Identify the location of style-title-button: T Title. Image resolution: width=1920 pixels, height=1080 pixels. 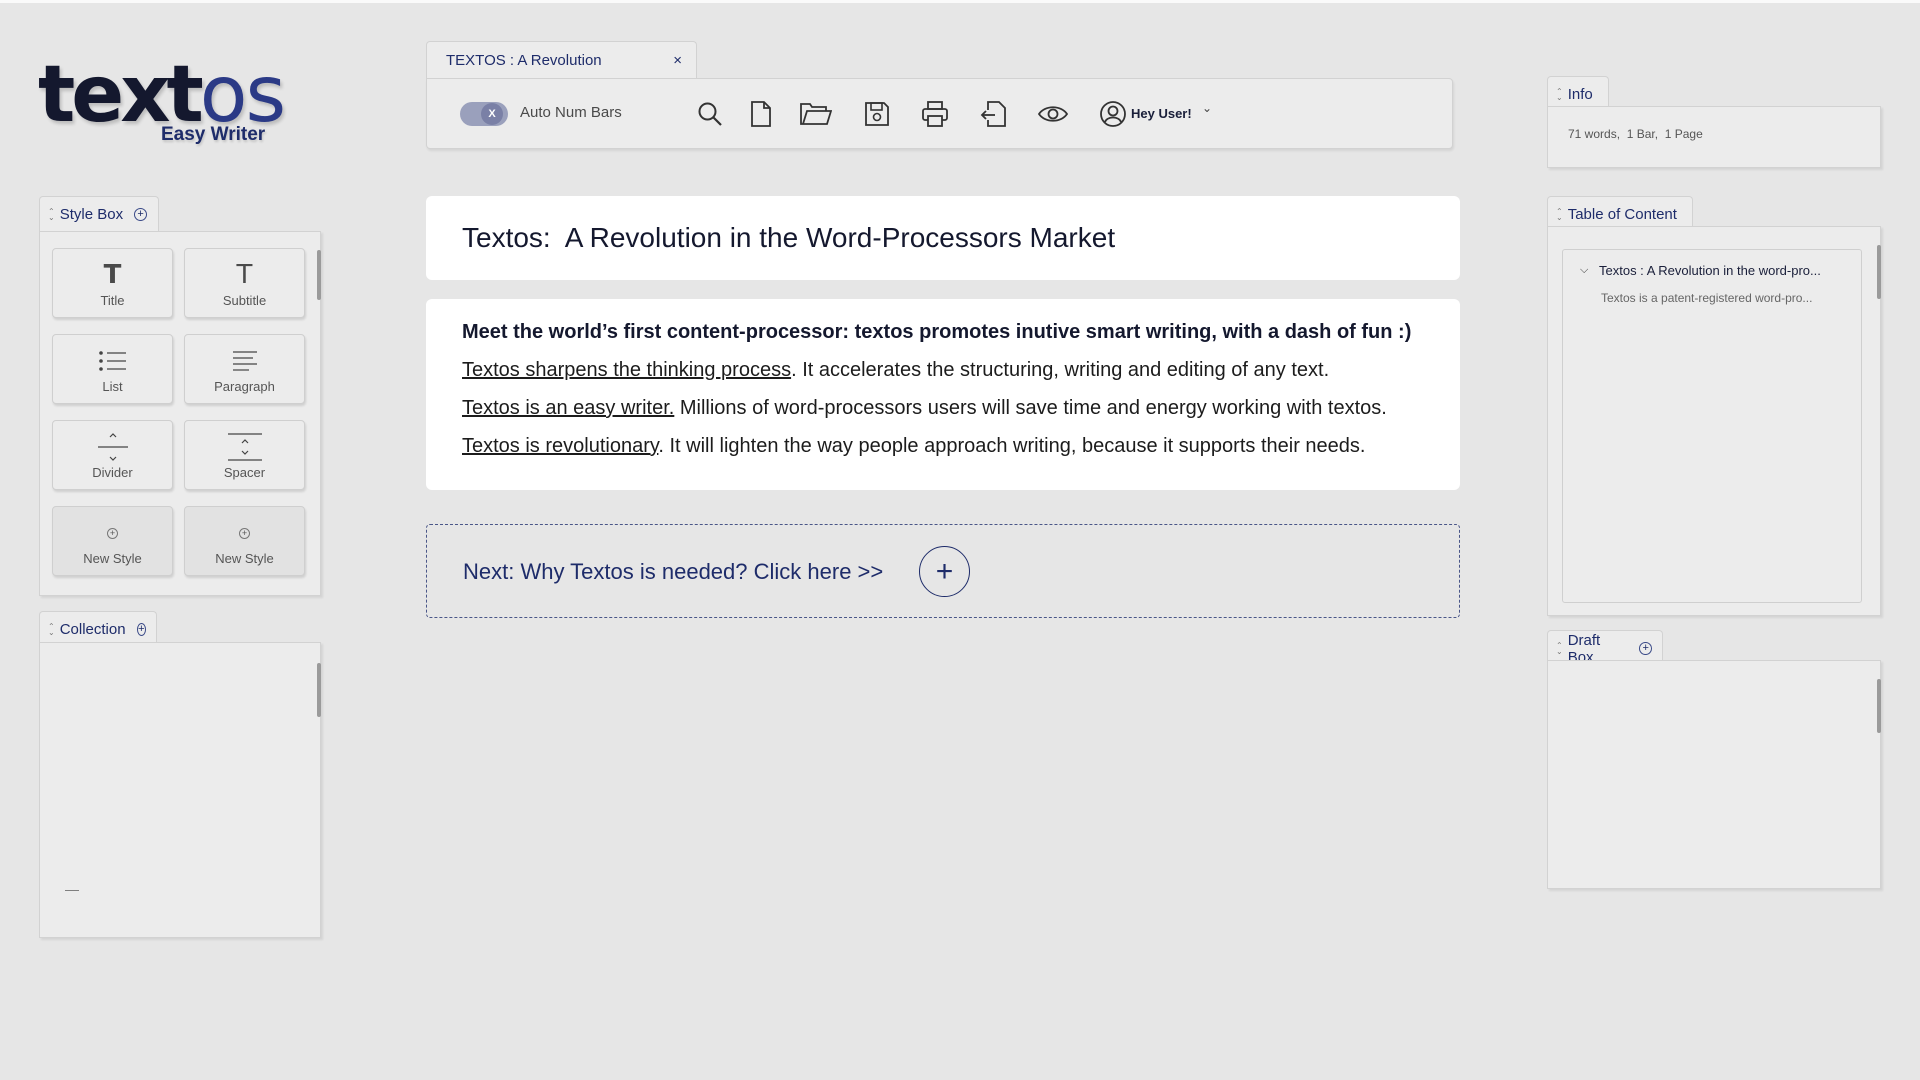
(112, 283).